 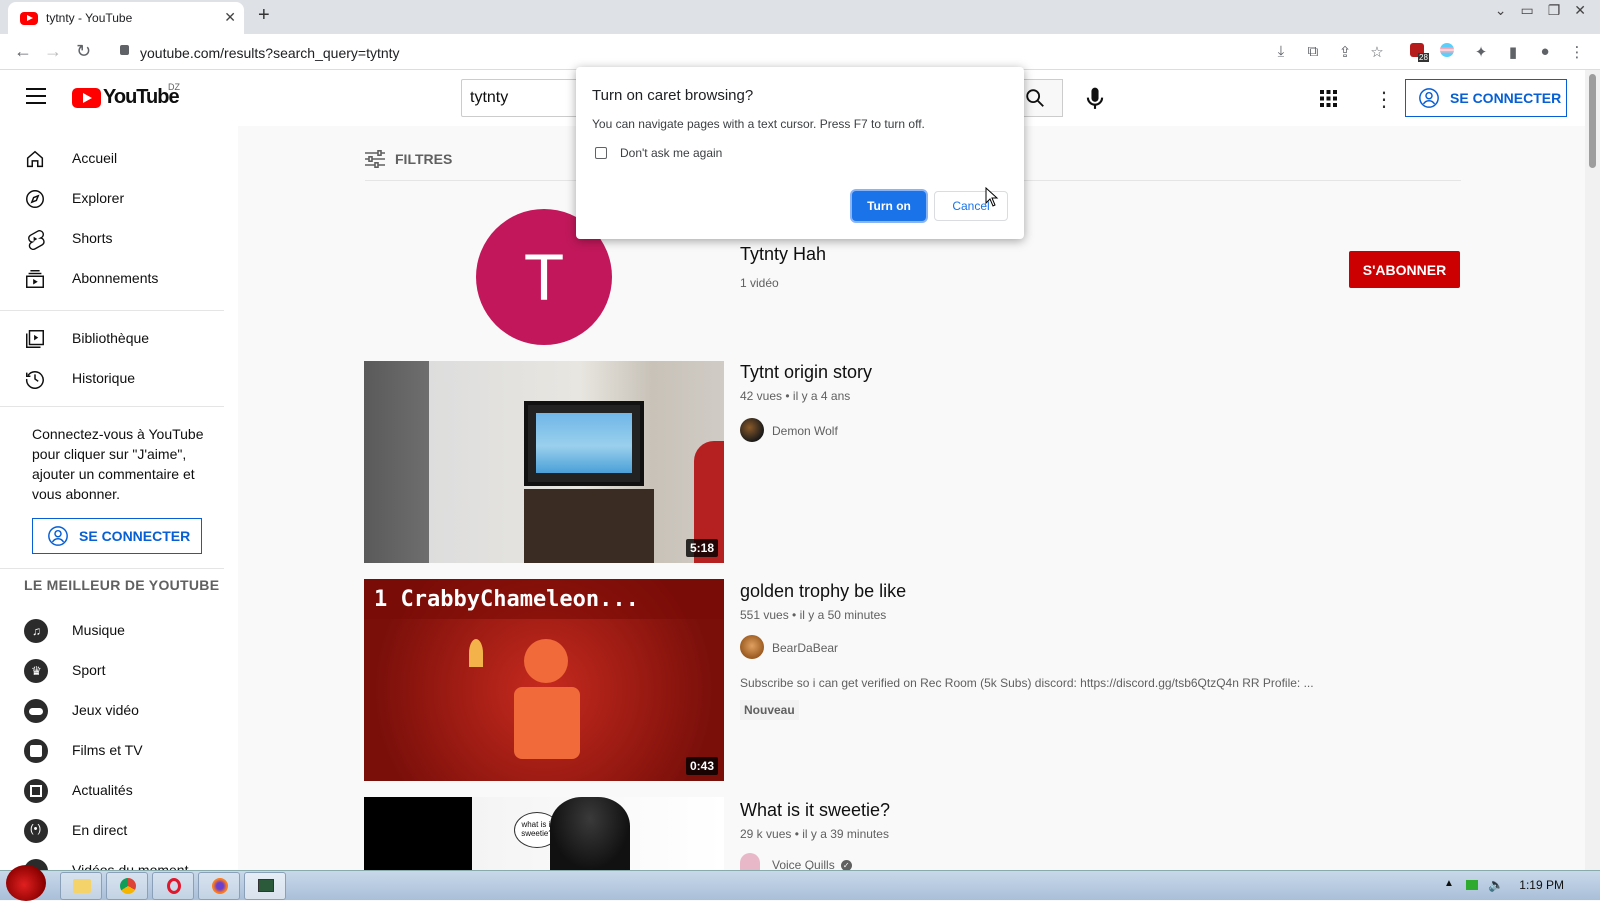 I want to click on sidebar-item-jeux-video: Jeux vidéo, so click(x=115, y=710).